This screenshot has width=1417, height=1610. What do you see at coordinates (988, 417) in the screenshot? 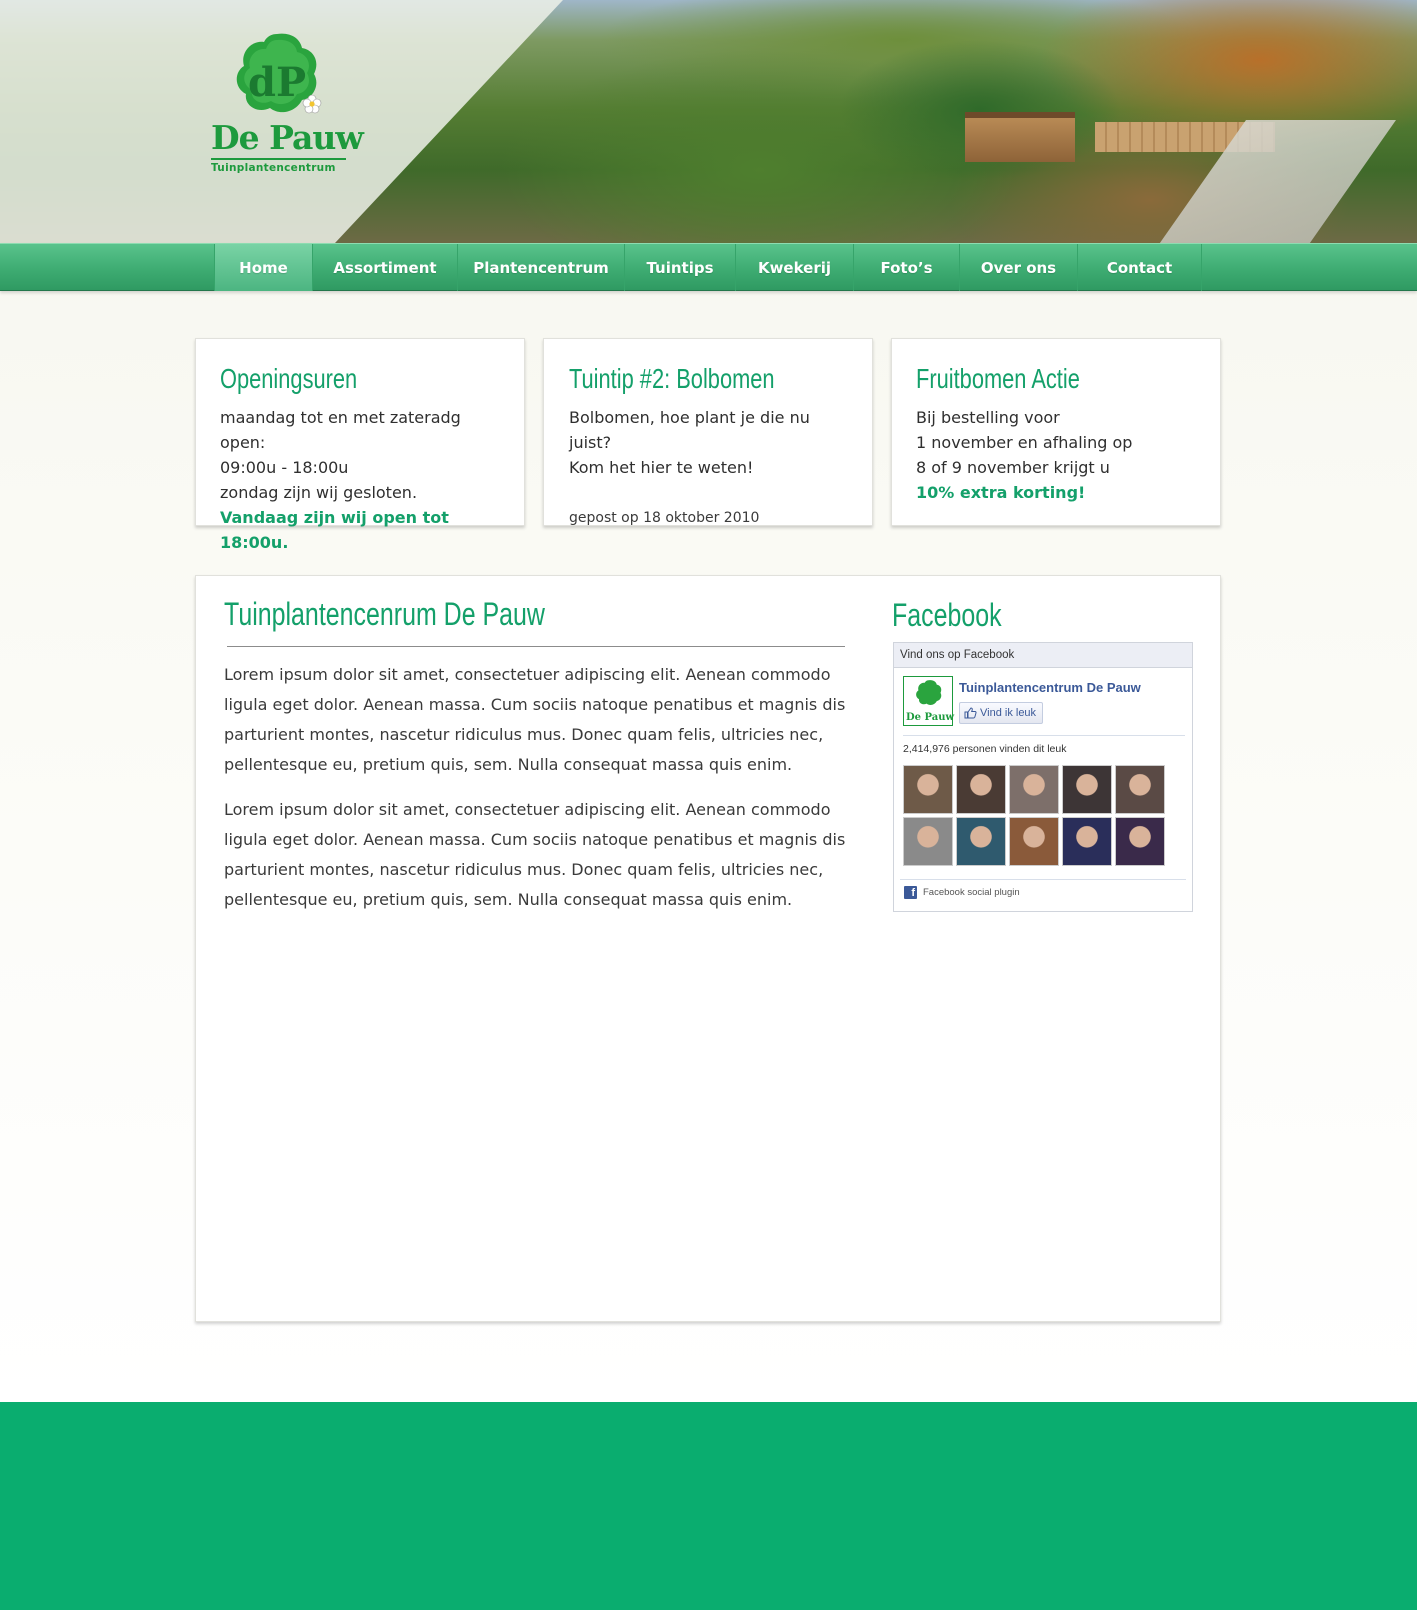
I see `promo-line-1: Bij bestelling voor` at bounding box center [988, 417].